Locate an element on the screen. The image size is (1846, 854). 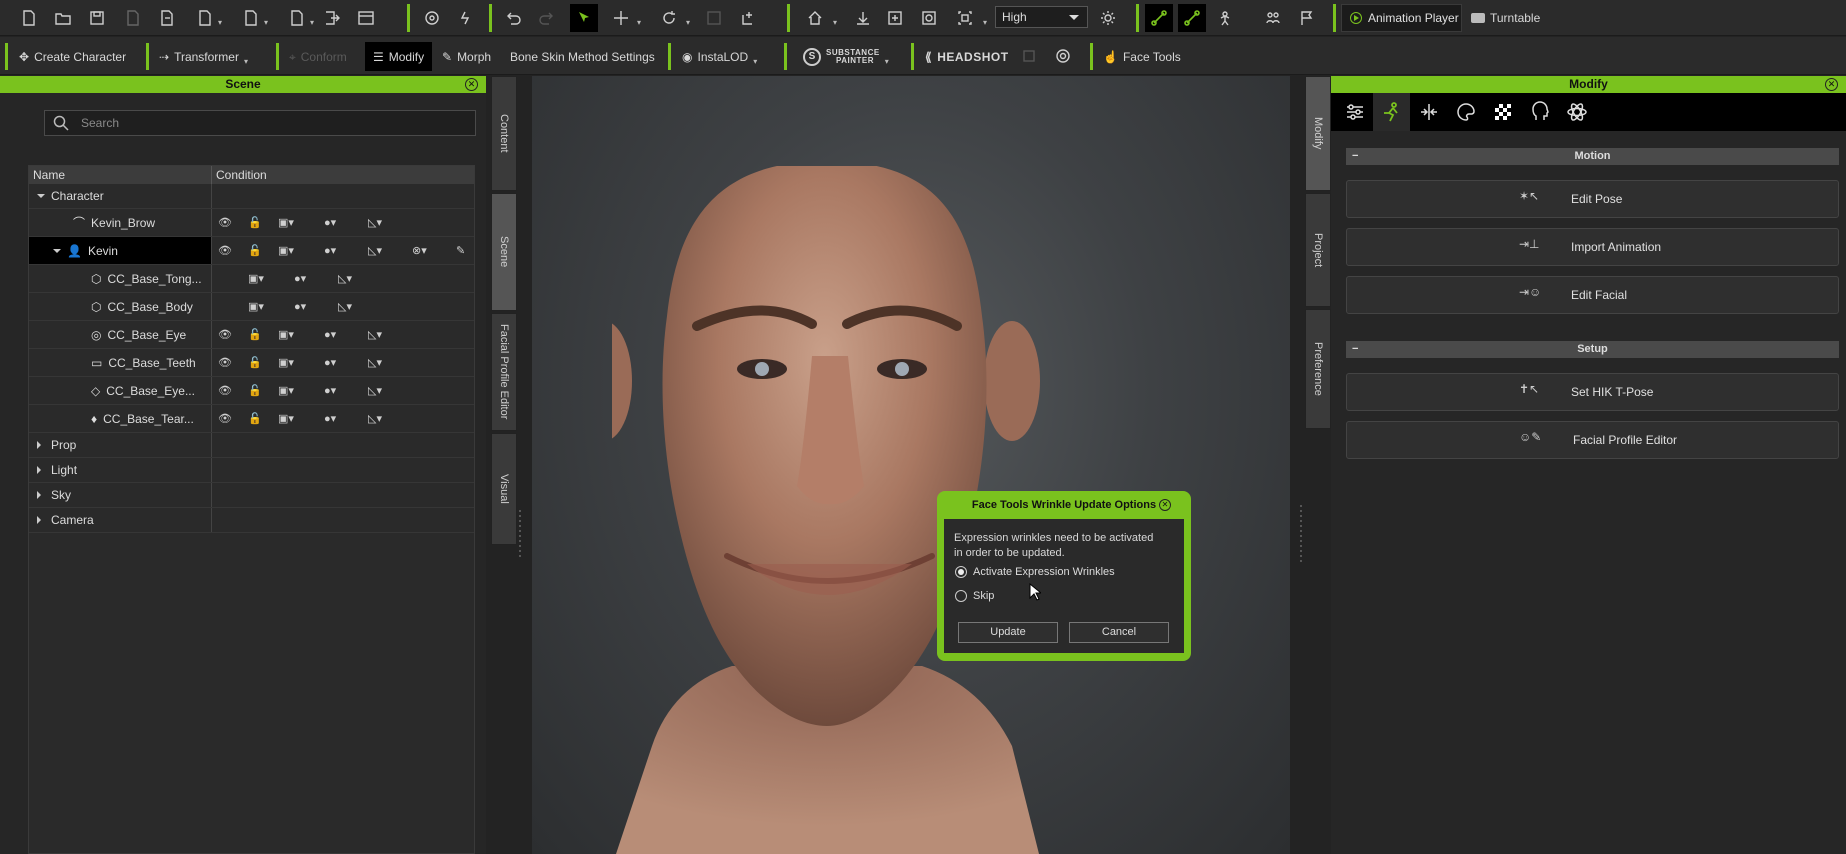
edit-pose-button: ✶↖ Edit Pose is located at coordinates (1592, 199).